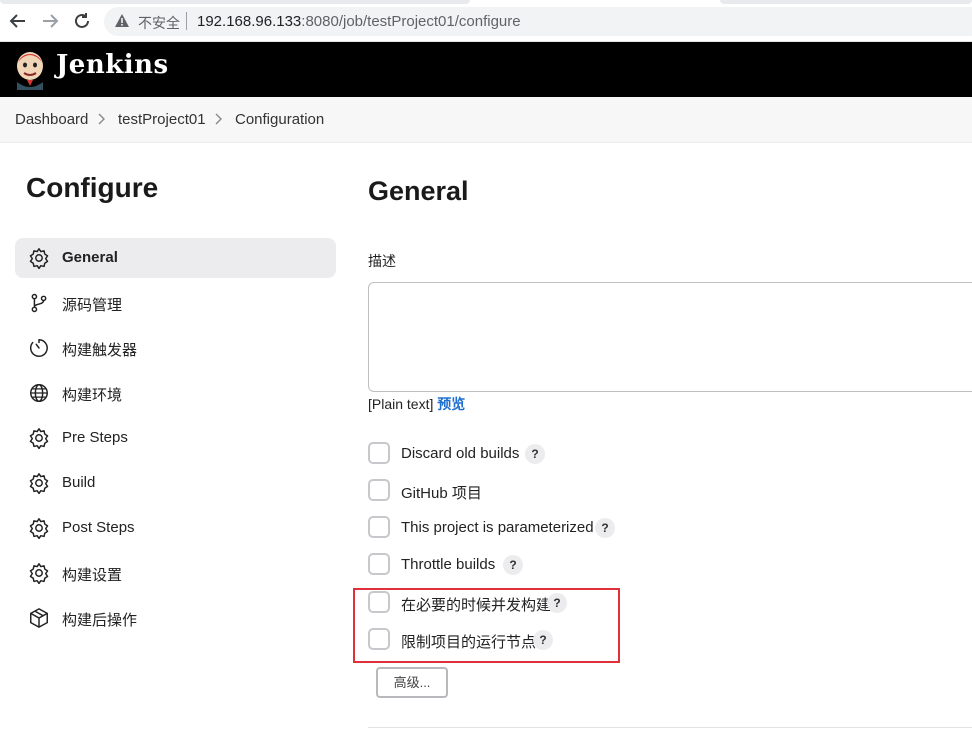  Describe the element at coordinates (486, 69) in the screenshot. I see `jenkins-header: Jenkins` at that location.